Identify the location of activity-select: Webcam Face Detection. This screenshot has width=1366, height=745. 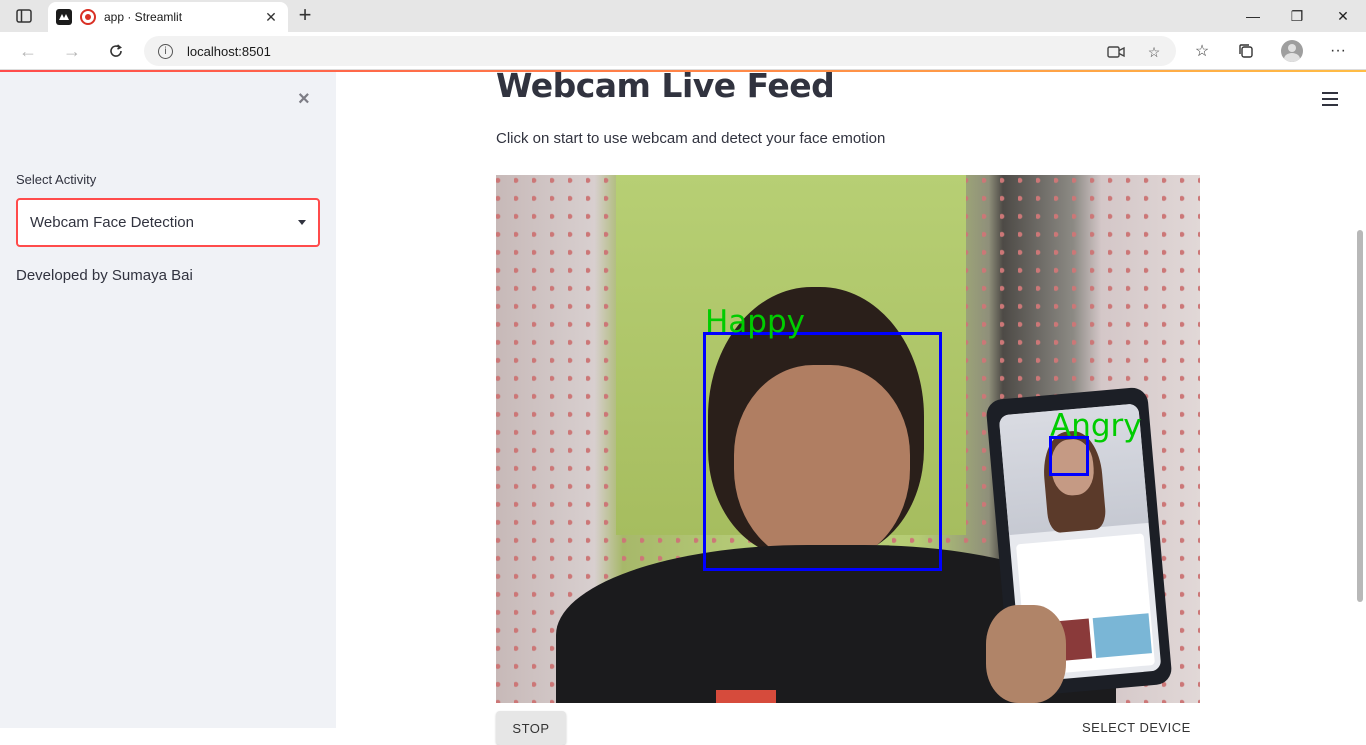
(168, 222).